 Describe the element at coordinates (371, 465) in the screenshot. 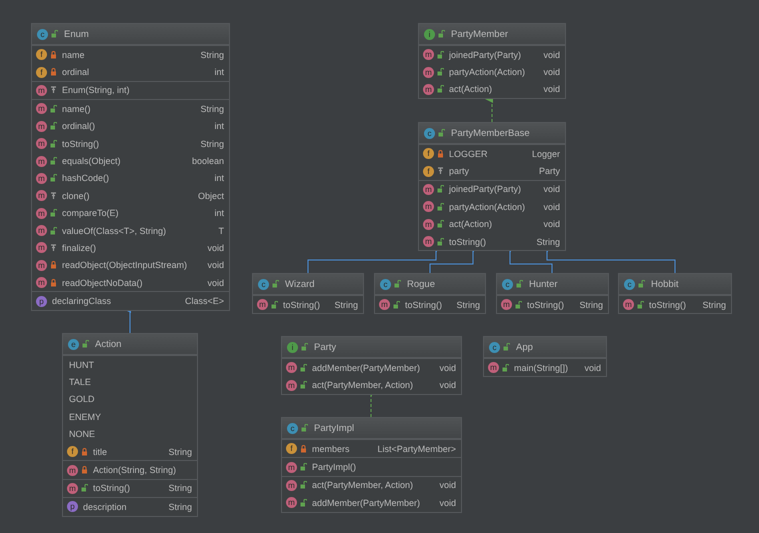

I see `class-node: c PartyImpl f members List<PartyMember> m PartyImpl() m act(PartyMember, Action) void m addMember(PartyMember) void` at that location.